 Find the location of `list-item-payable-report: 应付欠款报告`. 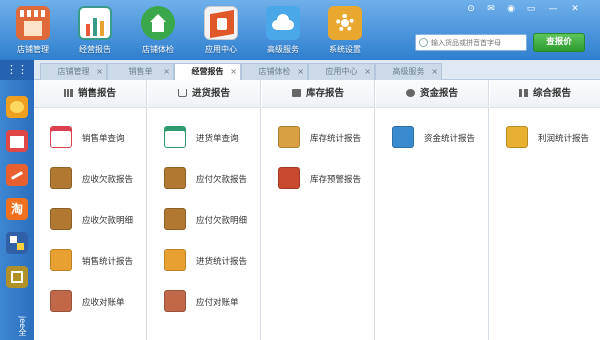

list-item-payable-report: 应付欠款报告 is located at coordinates (211, 180).